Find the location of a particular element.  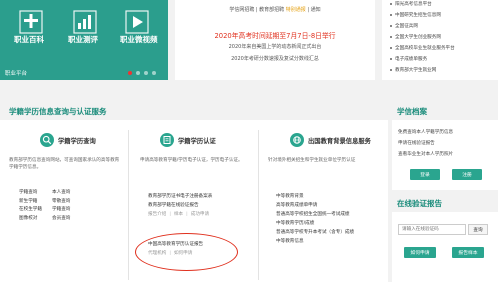

news-top-links: 学信网招聘 | 教育部招聘 is located at coordinates (256, 10).